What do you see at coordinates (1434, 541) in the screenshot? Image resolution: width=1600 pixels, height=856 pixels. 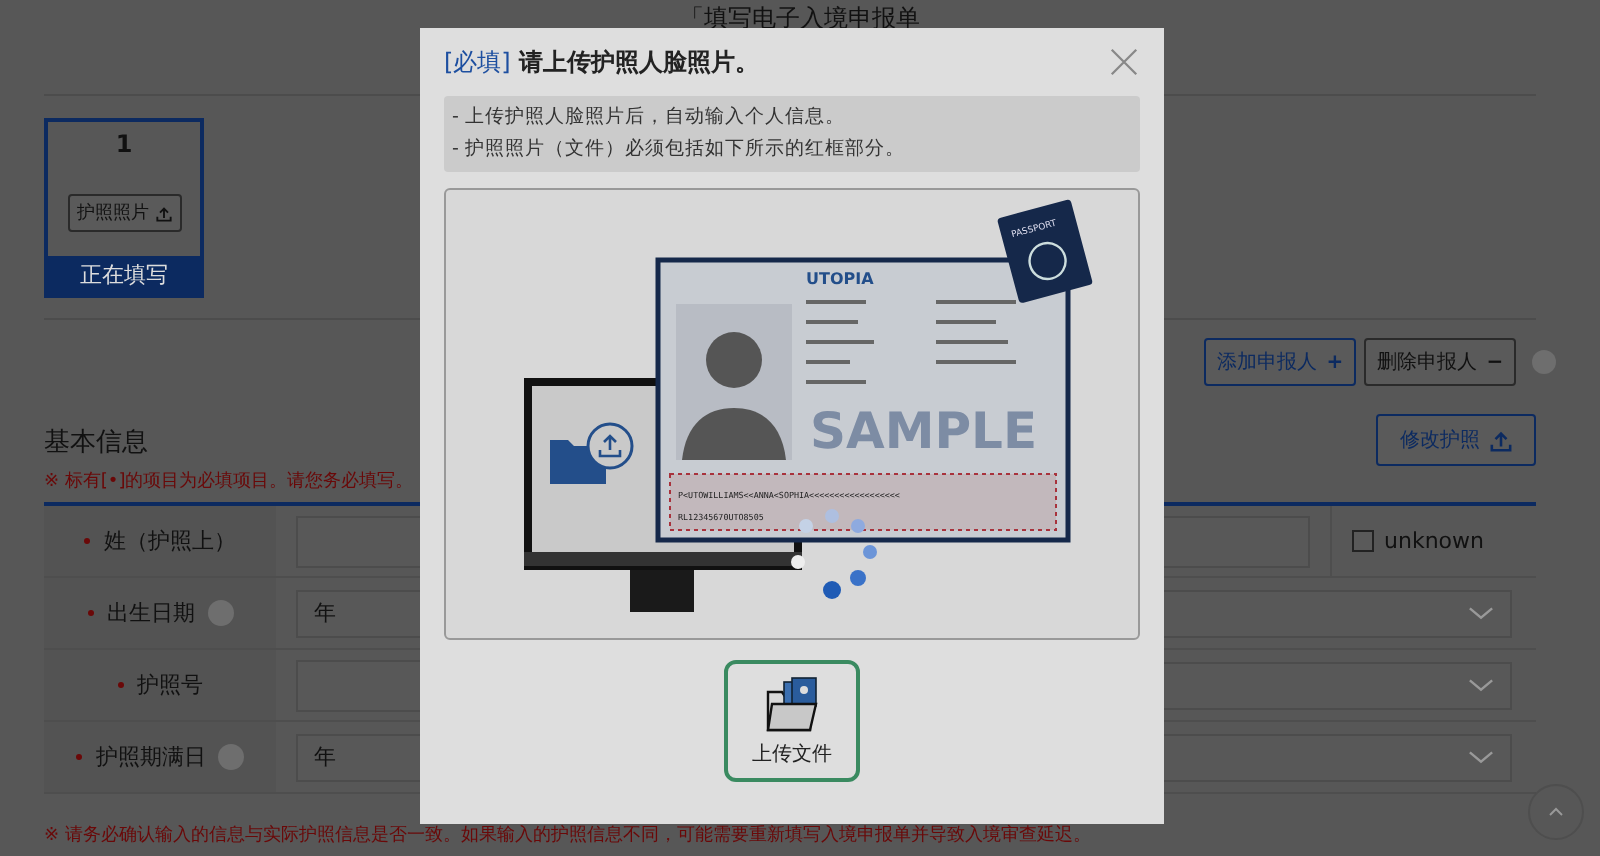 I see `checkbox-label: unknown` at bounding box center [1434, 541].